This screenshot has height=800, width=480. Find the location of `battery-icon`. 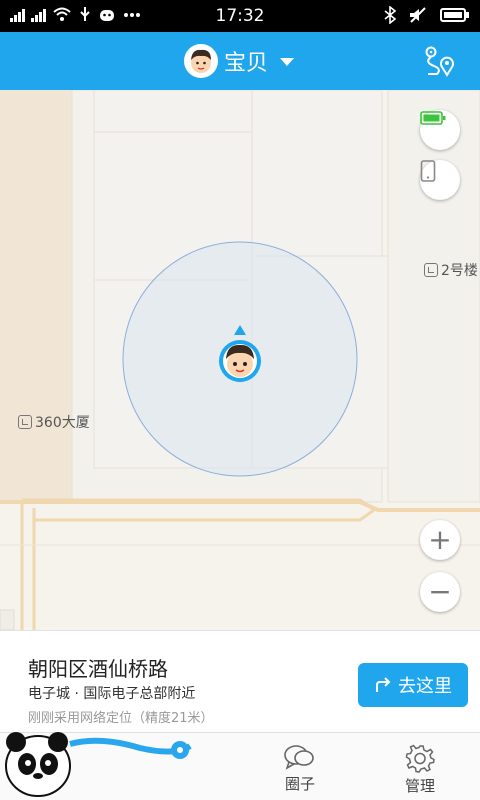

battery-icon is located at coordinates (454, 15).